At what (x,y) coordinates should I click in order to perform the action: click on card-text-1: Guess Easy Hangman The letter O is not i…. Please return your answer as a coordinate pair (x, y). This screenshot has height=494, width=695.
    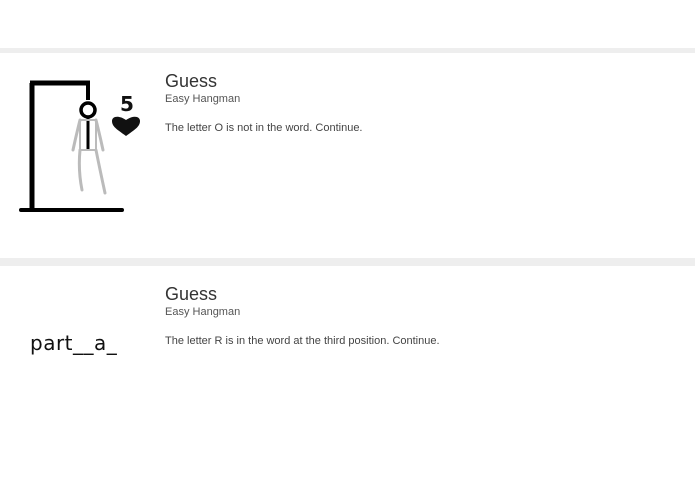
    Looking at the image, I should click on (264, 103).